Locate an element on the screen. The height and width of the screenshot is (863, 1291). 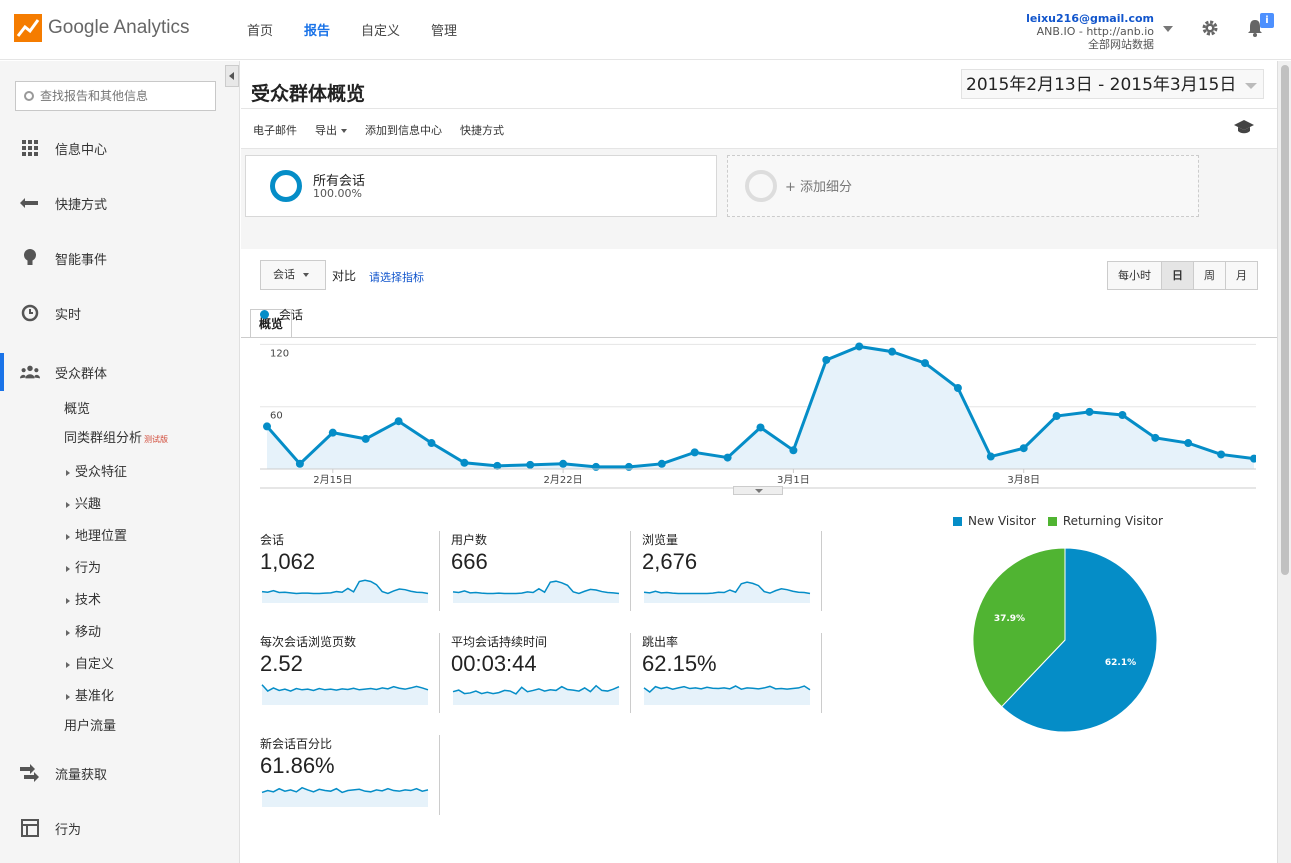
pie-slice-label: 62.1% is located at coordinates (1120, 663).